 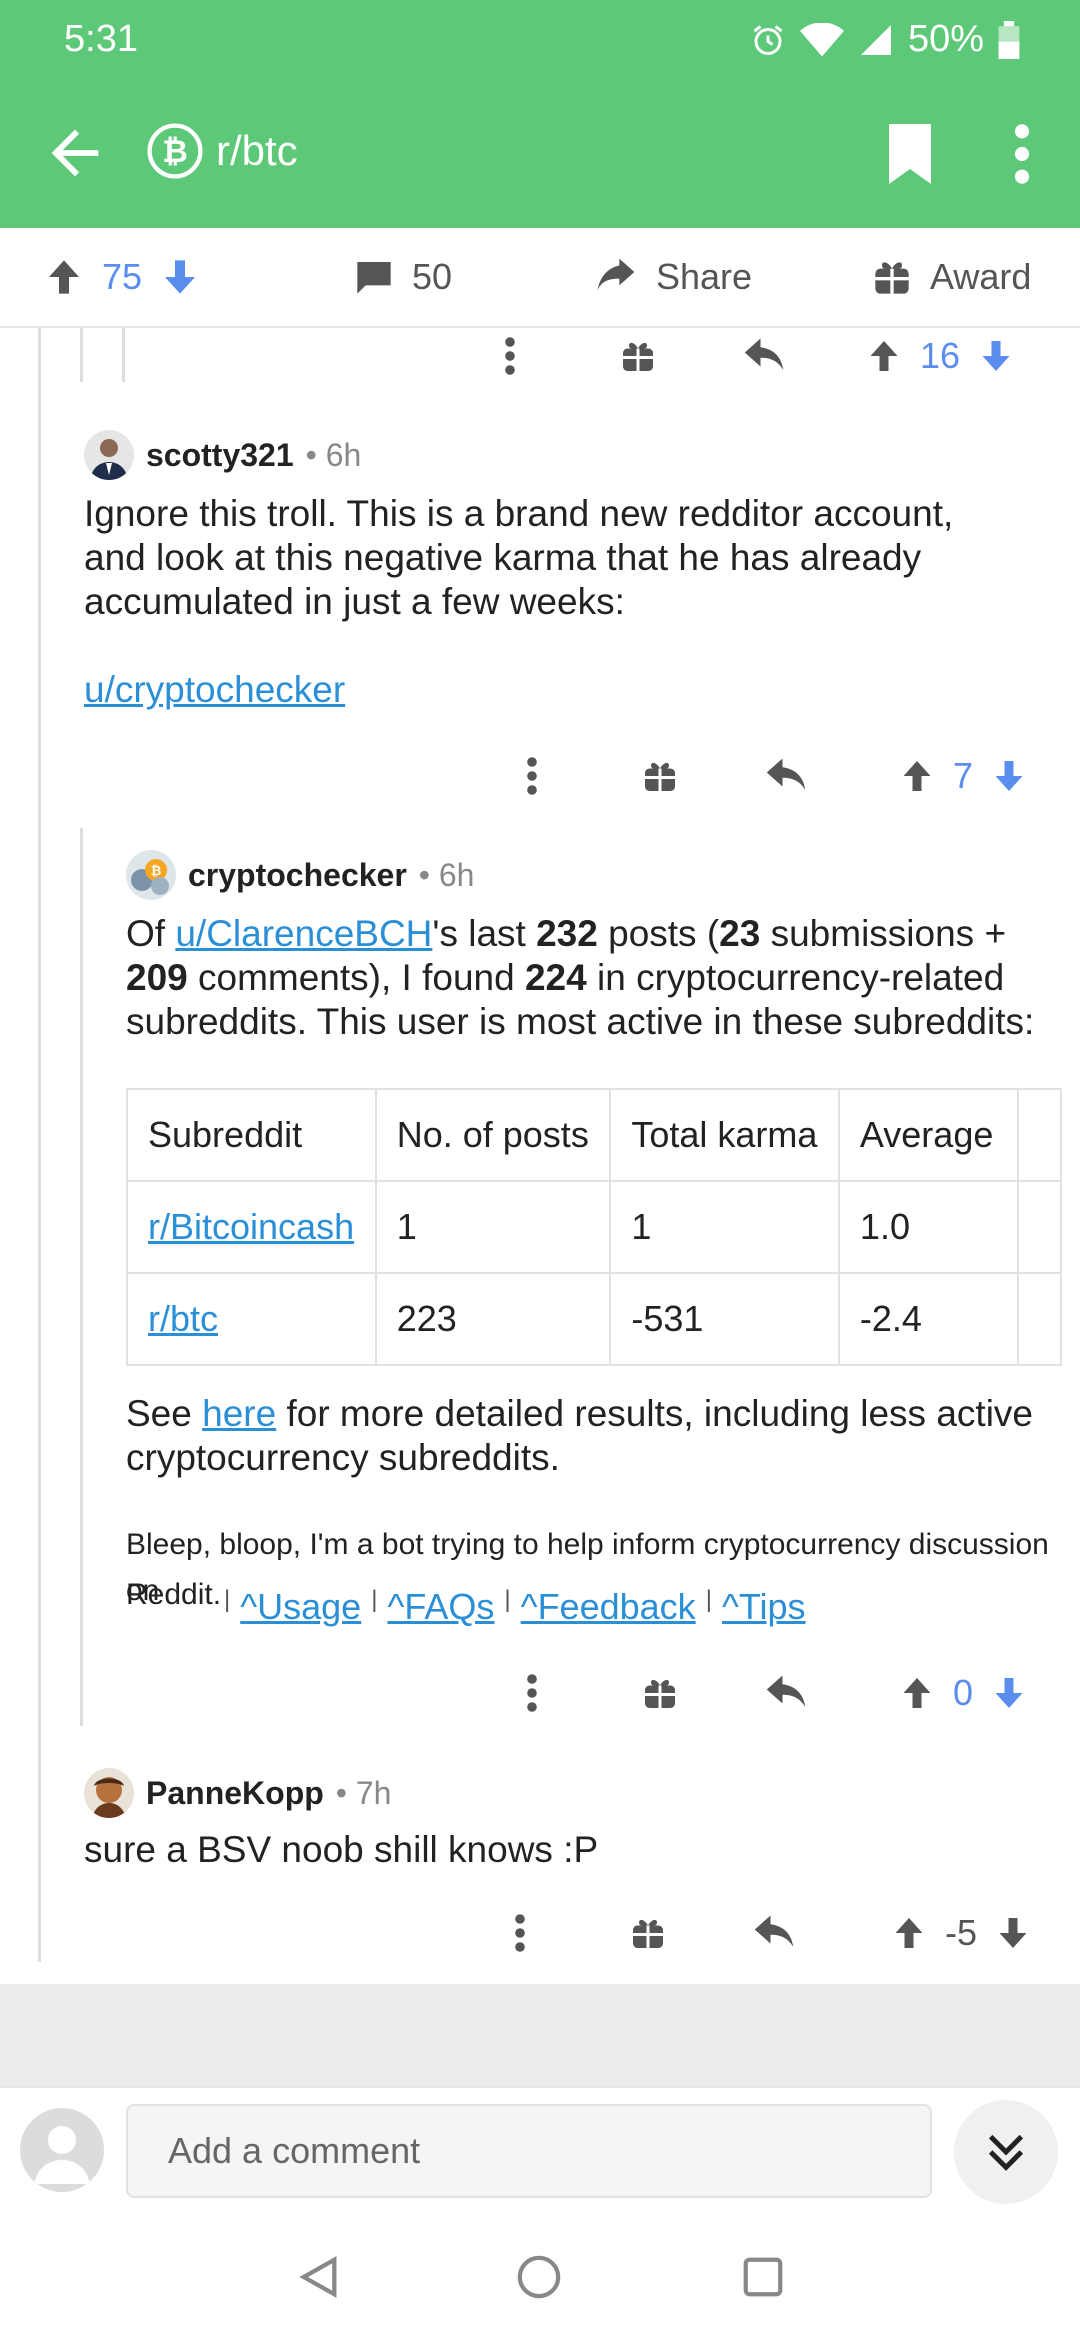 What do you see at coordinates (493, 1135) in the screenshot?
I see `table-header: No. of posts` at bounding box center [493, 1135].